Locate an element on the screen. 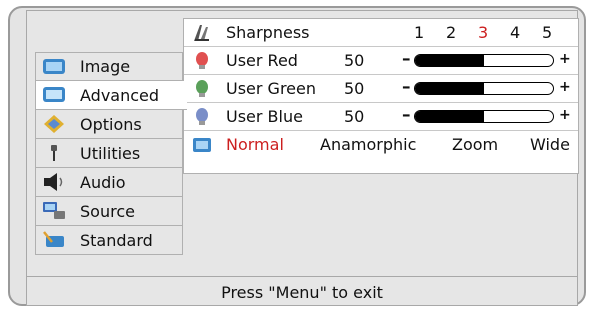  sidebar-item-advanced: Advanced is located at coordinates (111, 95).